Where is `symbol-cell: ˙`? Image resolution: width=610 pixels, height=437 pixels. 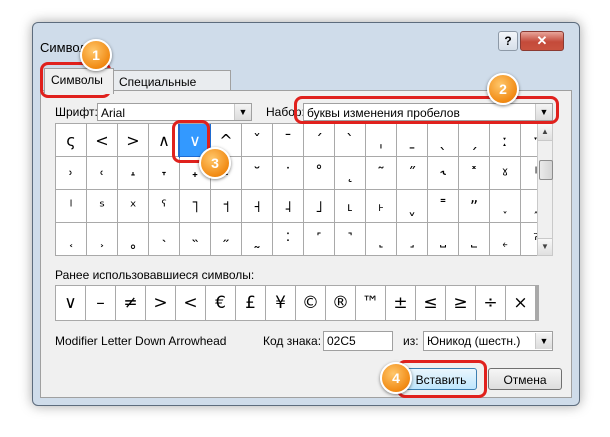
symbol-cell: ˙ is located at coordinates (288, 173).